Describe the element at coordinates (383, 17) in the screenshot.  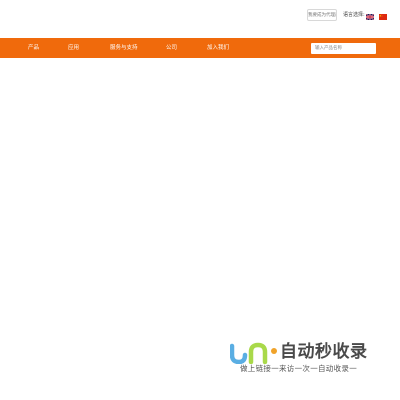
I see `china-flag-icon` at that location.